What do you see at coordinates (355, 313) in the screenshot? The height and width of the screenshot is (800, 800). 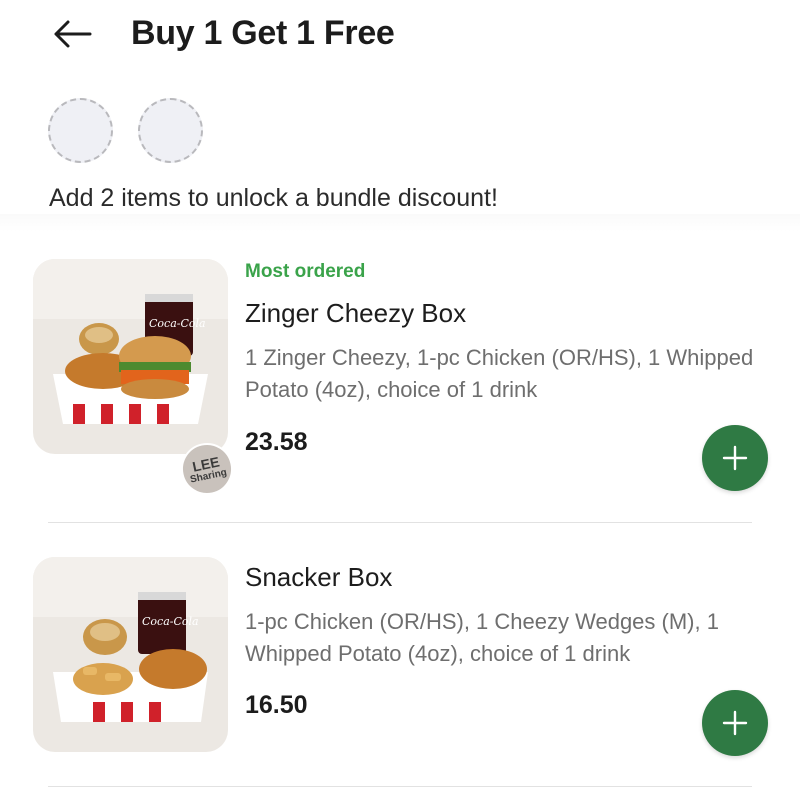 I see `product-name: Zinger Cheezy Box` at bounding box center [355, 313].